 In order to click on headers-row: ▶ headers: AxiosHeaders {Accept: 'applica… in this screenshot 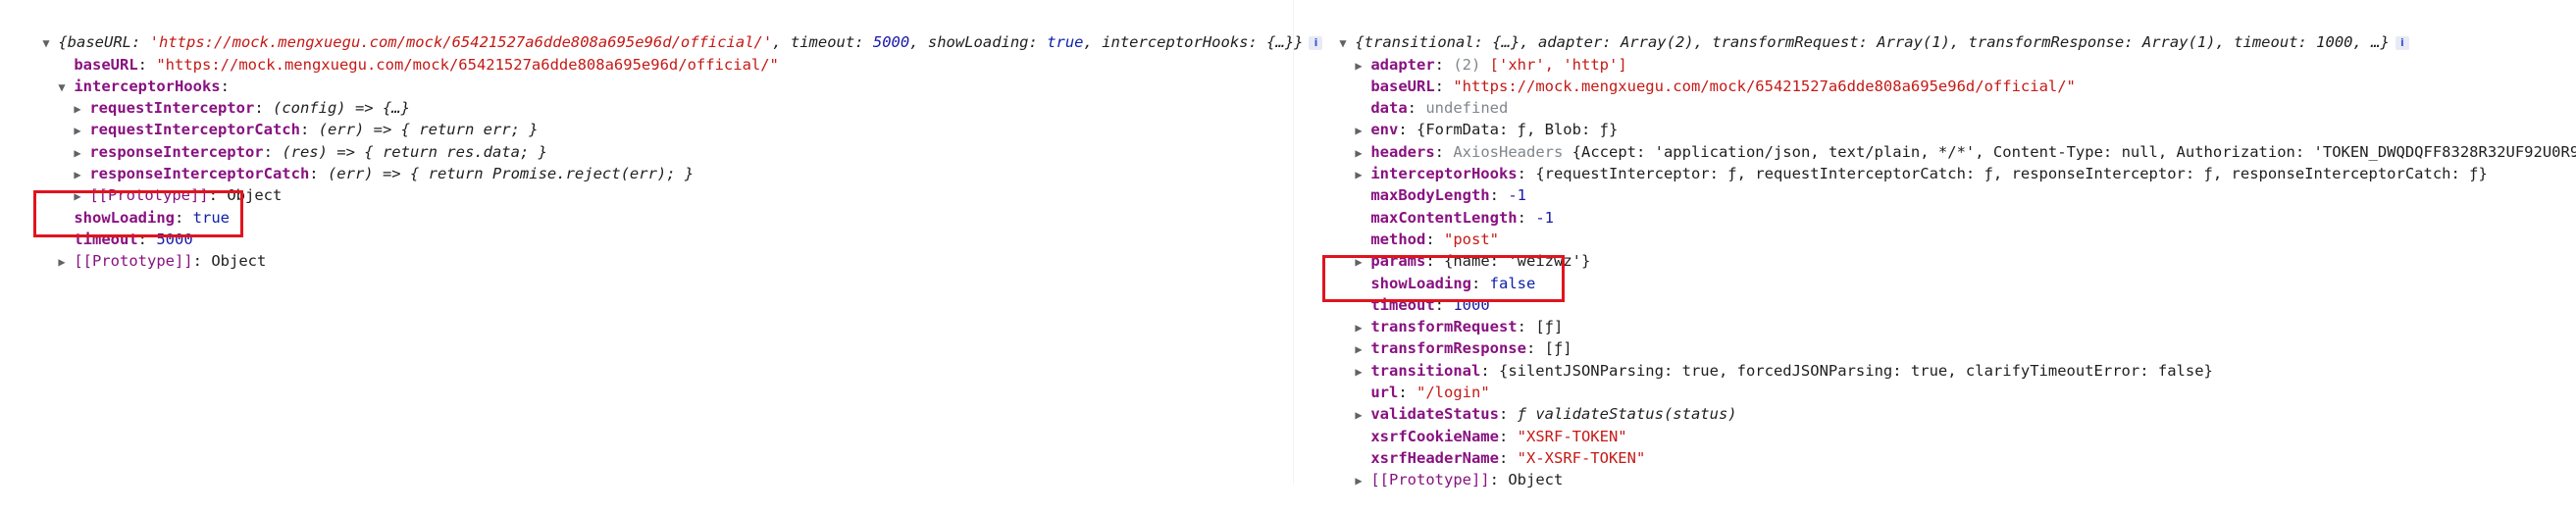, I will do `click(1939, 140)`.